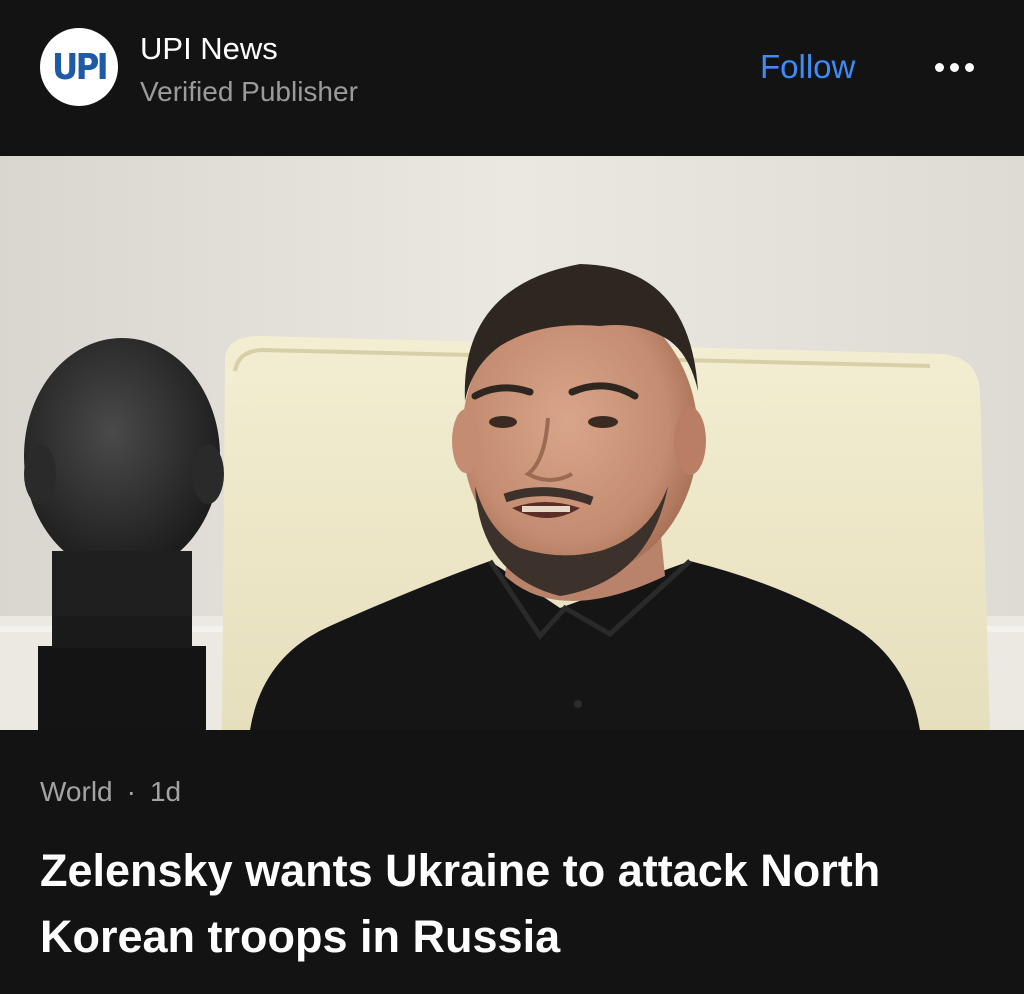 The width and height of the screenshot is (1024, 994). I want to click on article-age: 1d, so click(165, 791).